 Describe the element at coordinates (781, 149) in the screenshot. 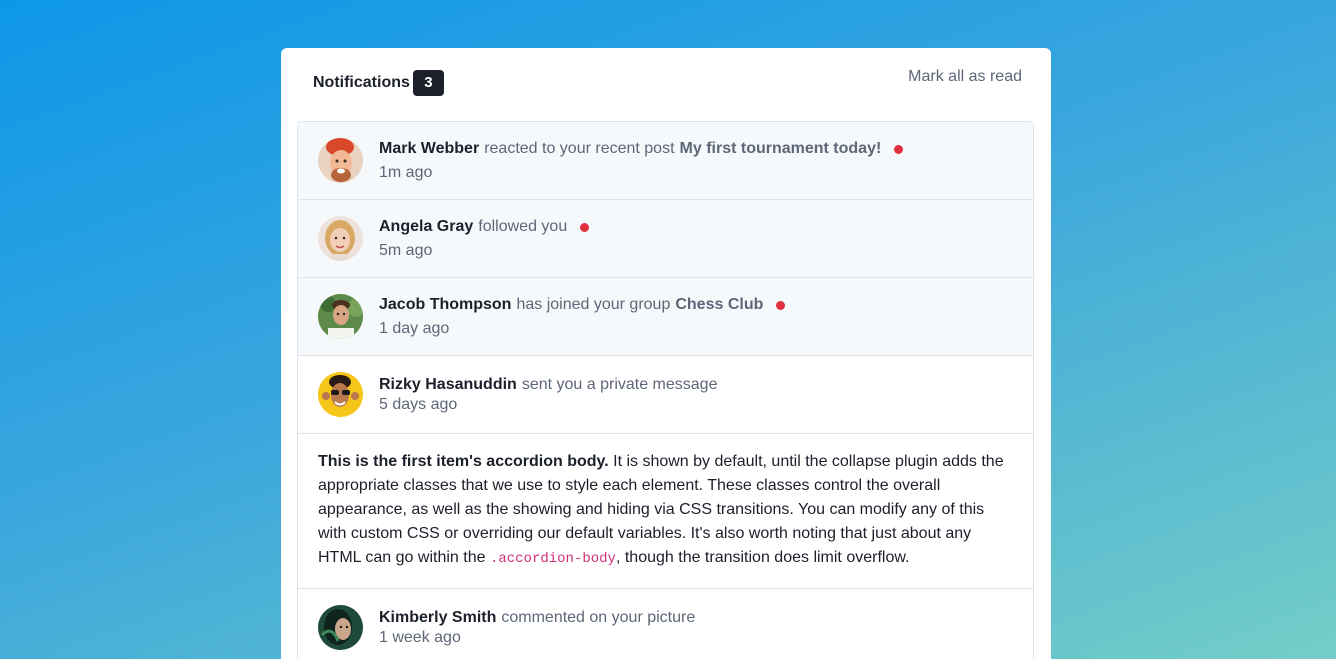

I see `notification-target-link: My first tournament today!` at that location.